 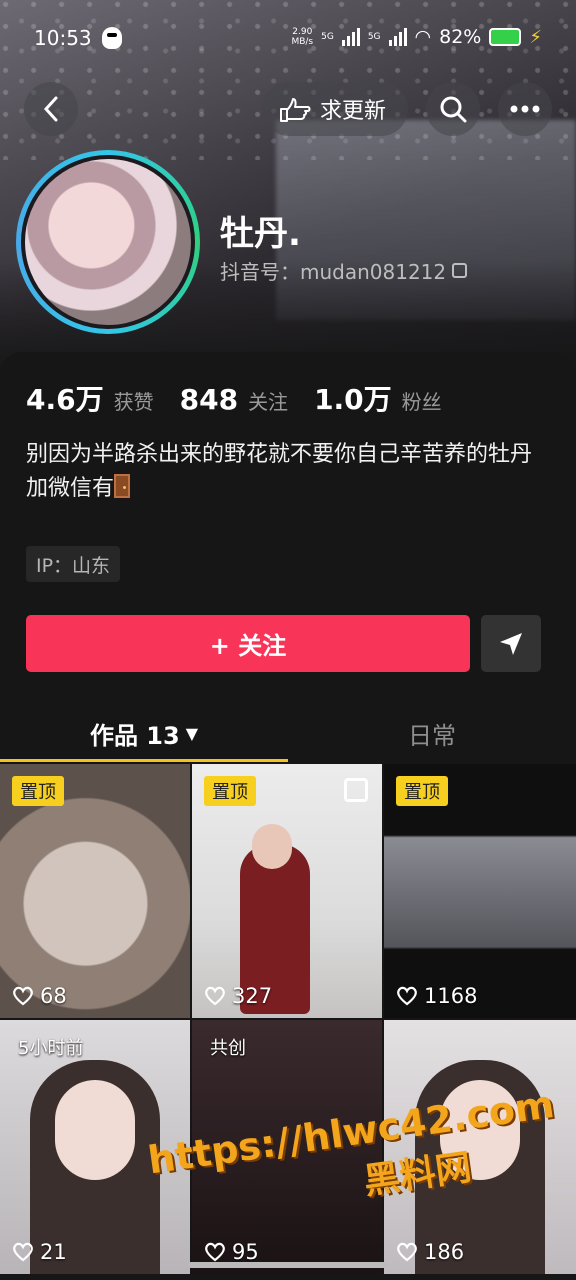 What do you see at coordinates (53, 1252) in the screenshot?
I see `video-likes-count: 21` at bounding box center [53, 1252].